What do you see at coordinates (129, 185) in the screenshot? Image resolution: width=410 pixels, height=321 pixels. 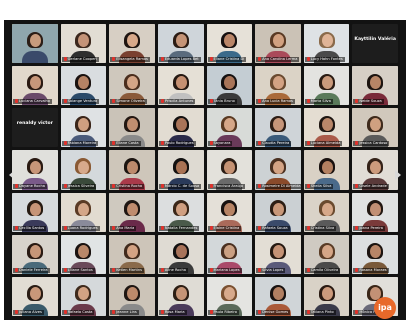 I see `participant-name: Cristina Rocha` at bounding box center [129, 185].